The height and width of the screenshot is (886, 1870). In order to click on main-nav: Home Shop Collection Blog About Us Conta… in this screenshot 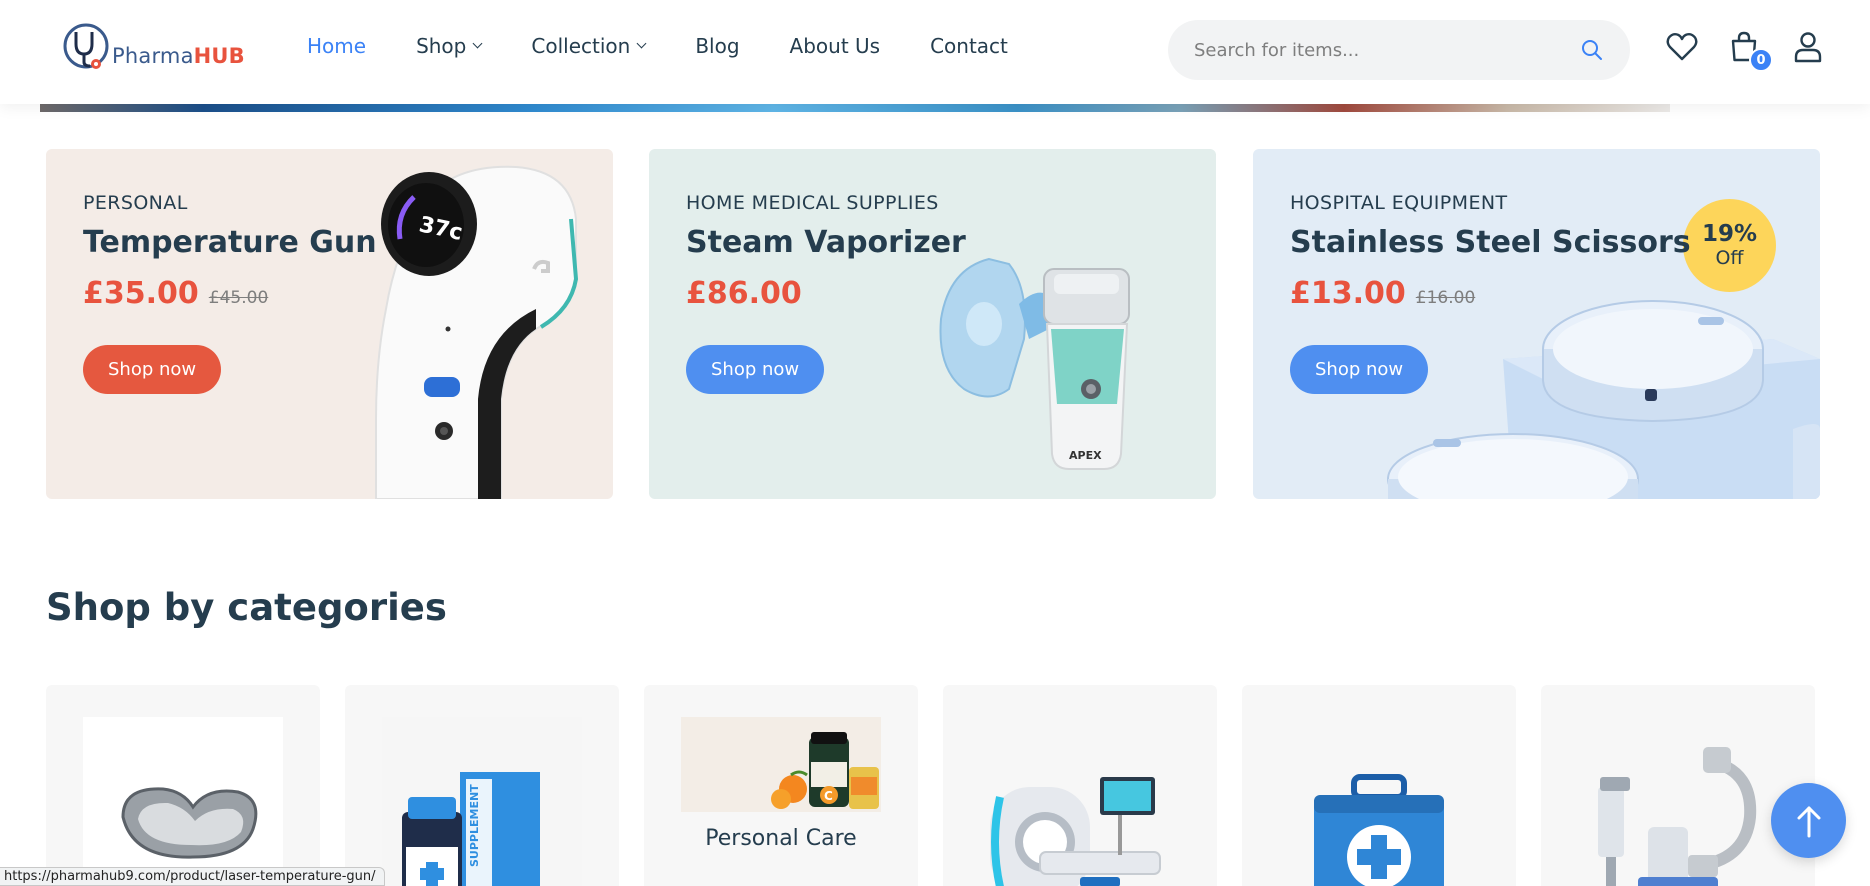, I will do `click(682, 46)`.